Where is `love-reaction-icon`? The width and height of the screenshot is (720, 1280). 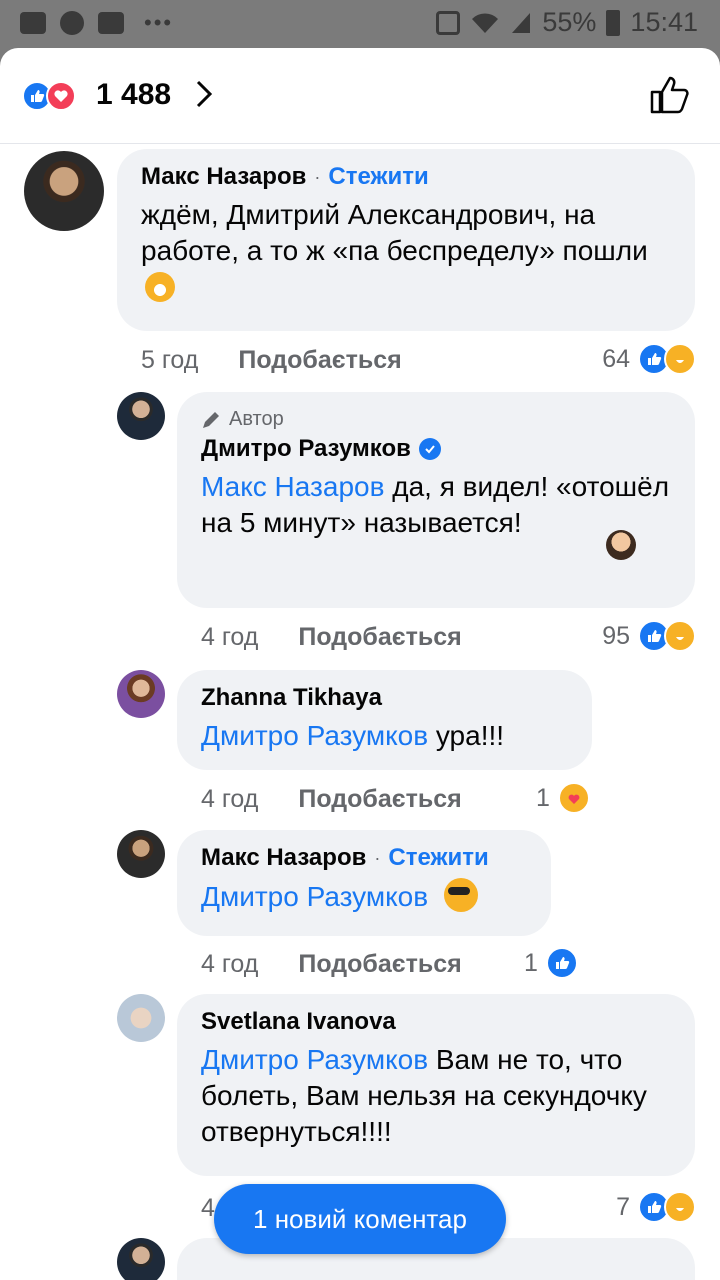
love-reaction-icon is located at coordinates (61, 96).